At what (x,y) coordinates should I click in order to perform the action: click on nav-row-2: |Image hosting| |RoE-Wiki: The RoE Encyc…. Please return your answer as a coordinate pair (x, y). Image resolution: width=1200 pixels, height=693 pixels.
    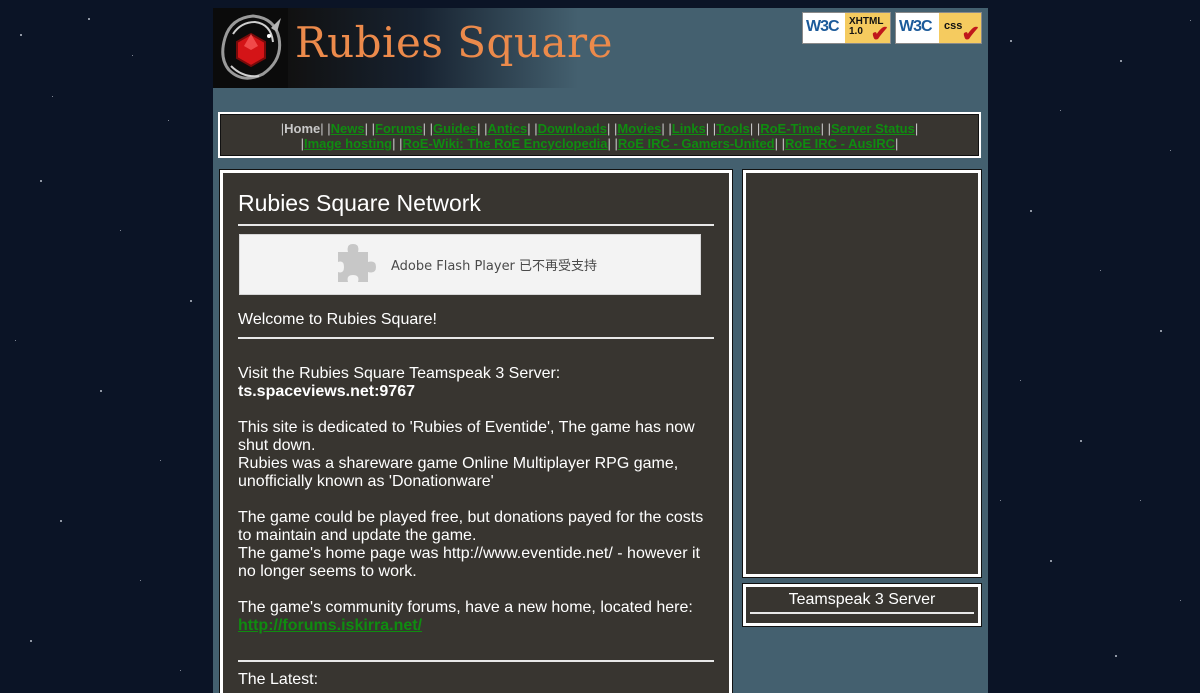
    Looking at the image, I should click on (599, 143).